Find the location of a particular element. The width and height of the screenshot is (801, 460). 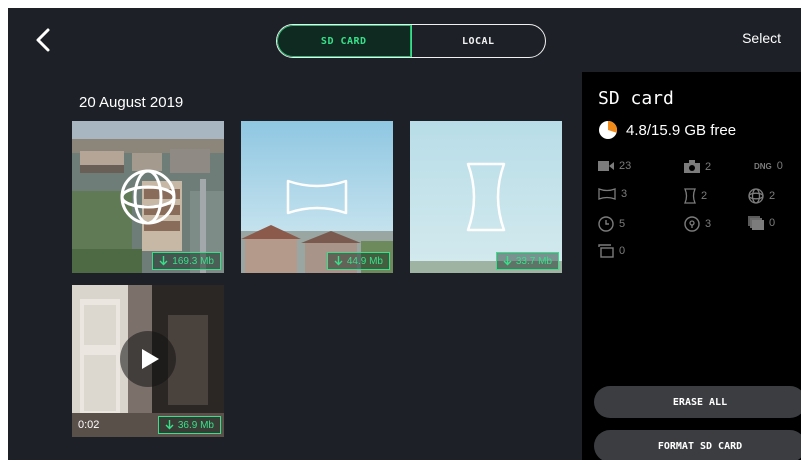

play-button is located at coordinates (148, 359).